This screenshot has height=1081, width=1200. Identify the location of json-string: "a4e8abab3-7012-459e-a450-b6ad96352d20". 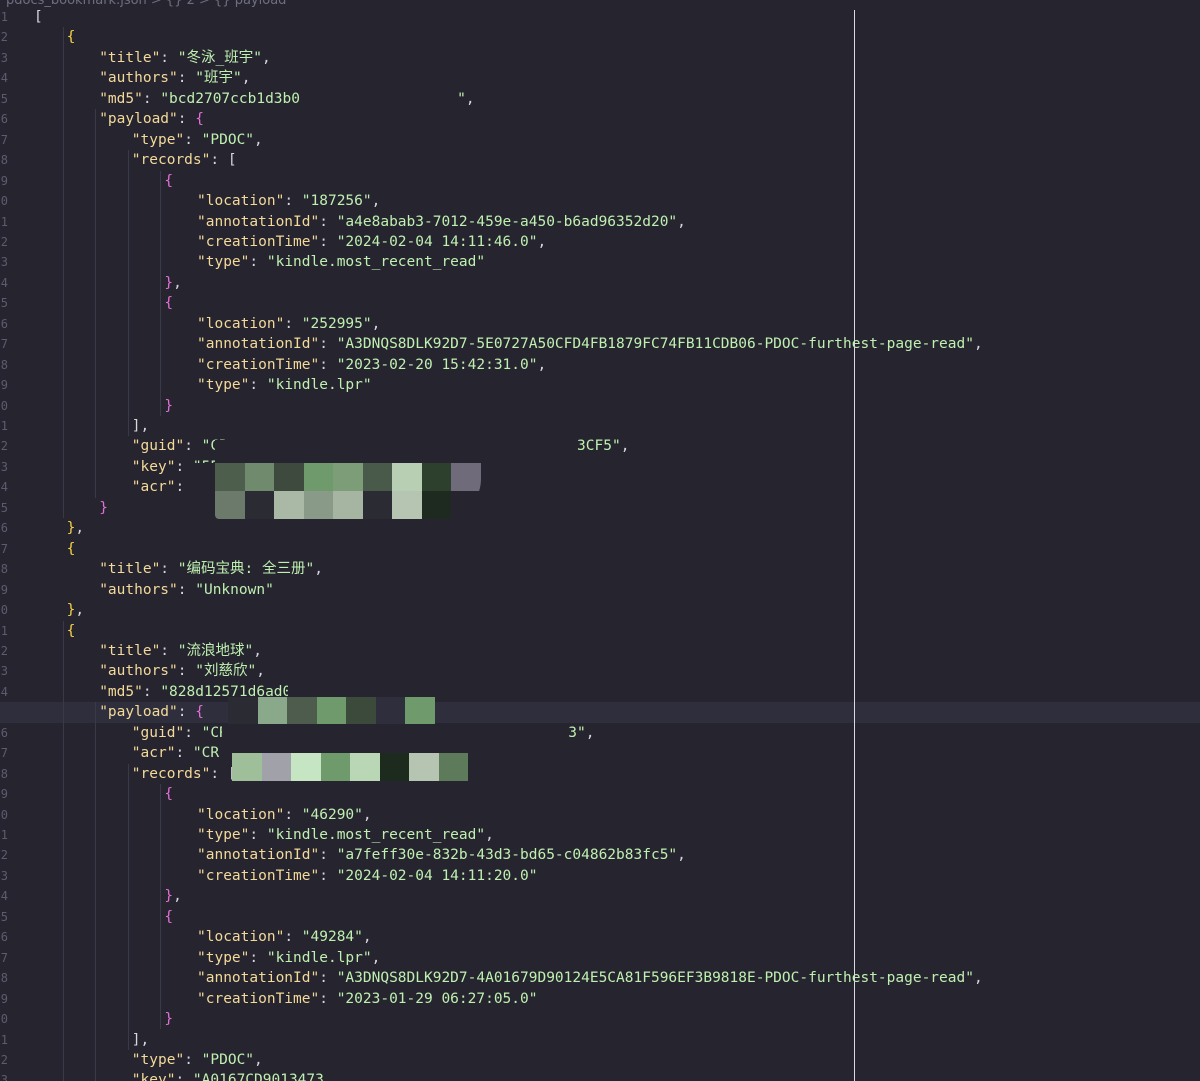
(507, 221).